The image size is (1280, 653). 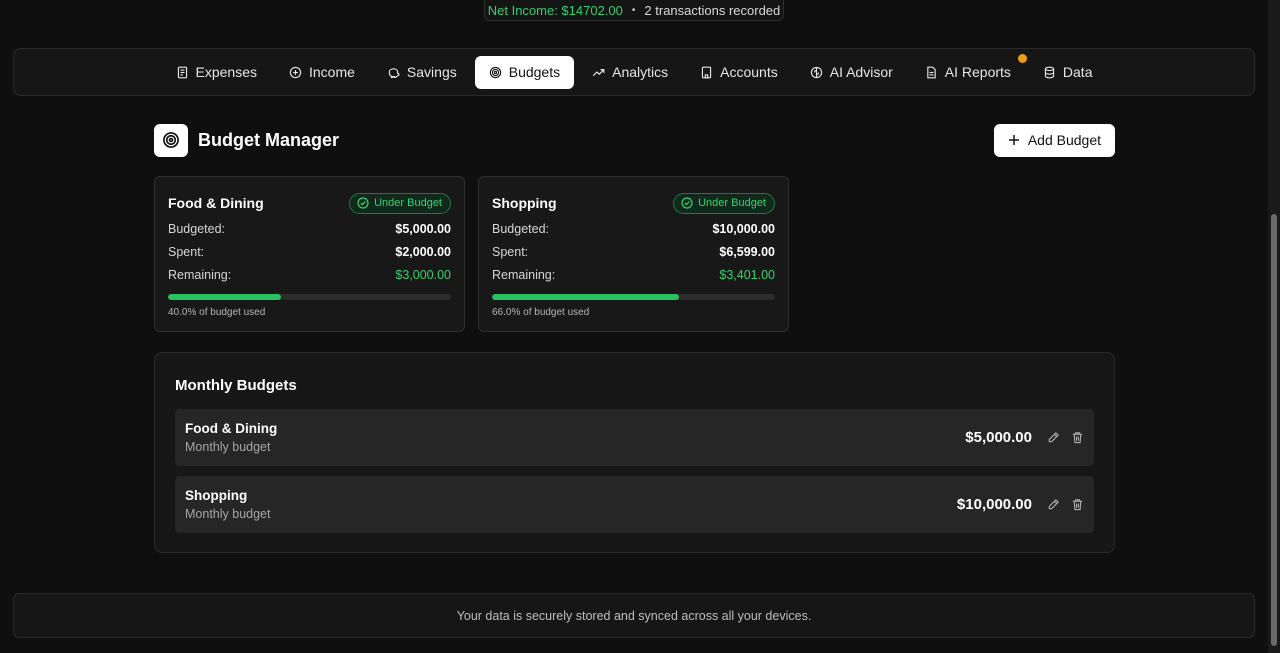 I want to click on tab-ai-reports: AI Reports, so click(x=969, y=71).